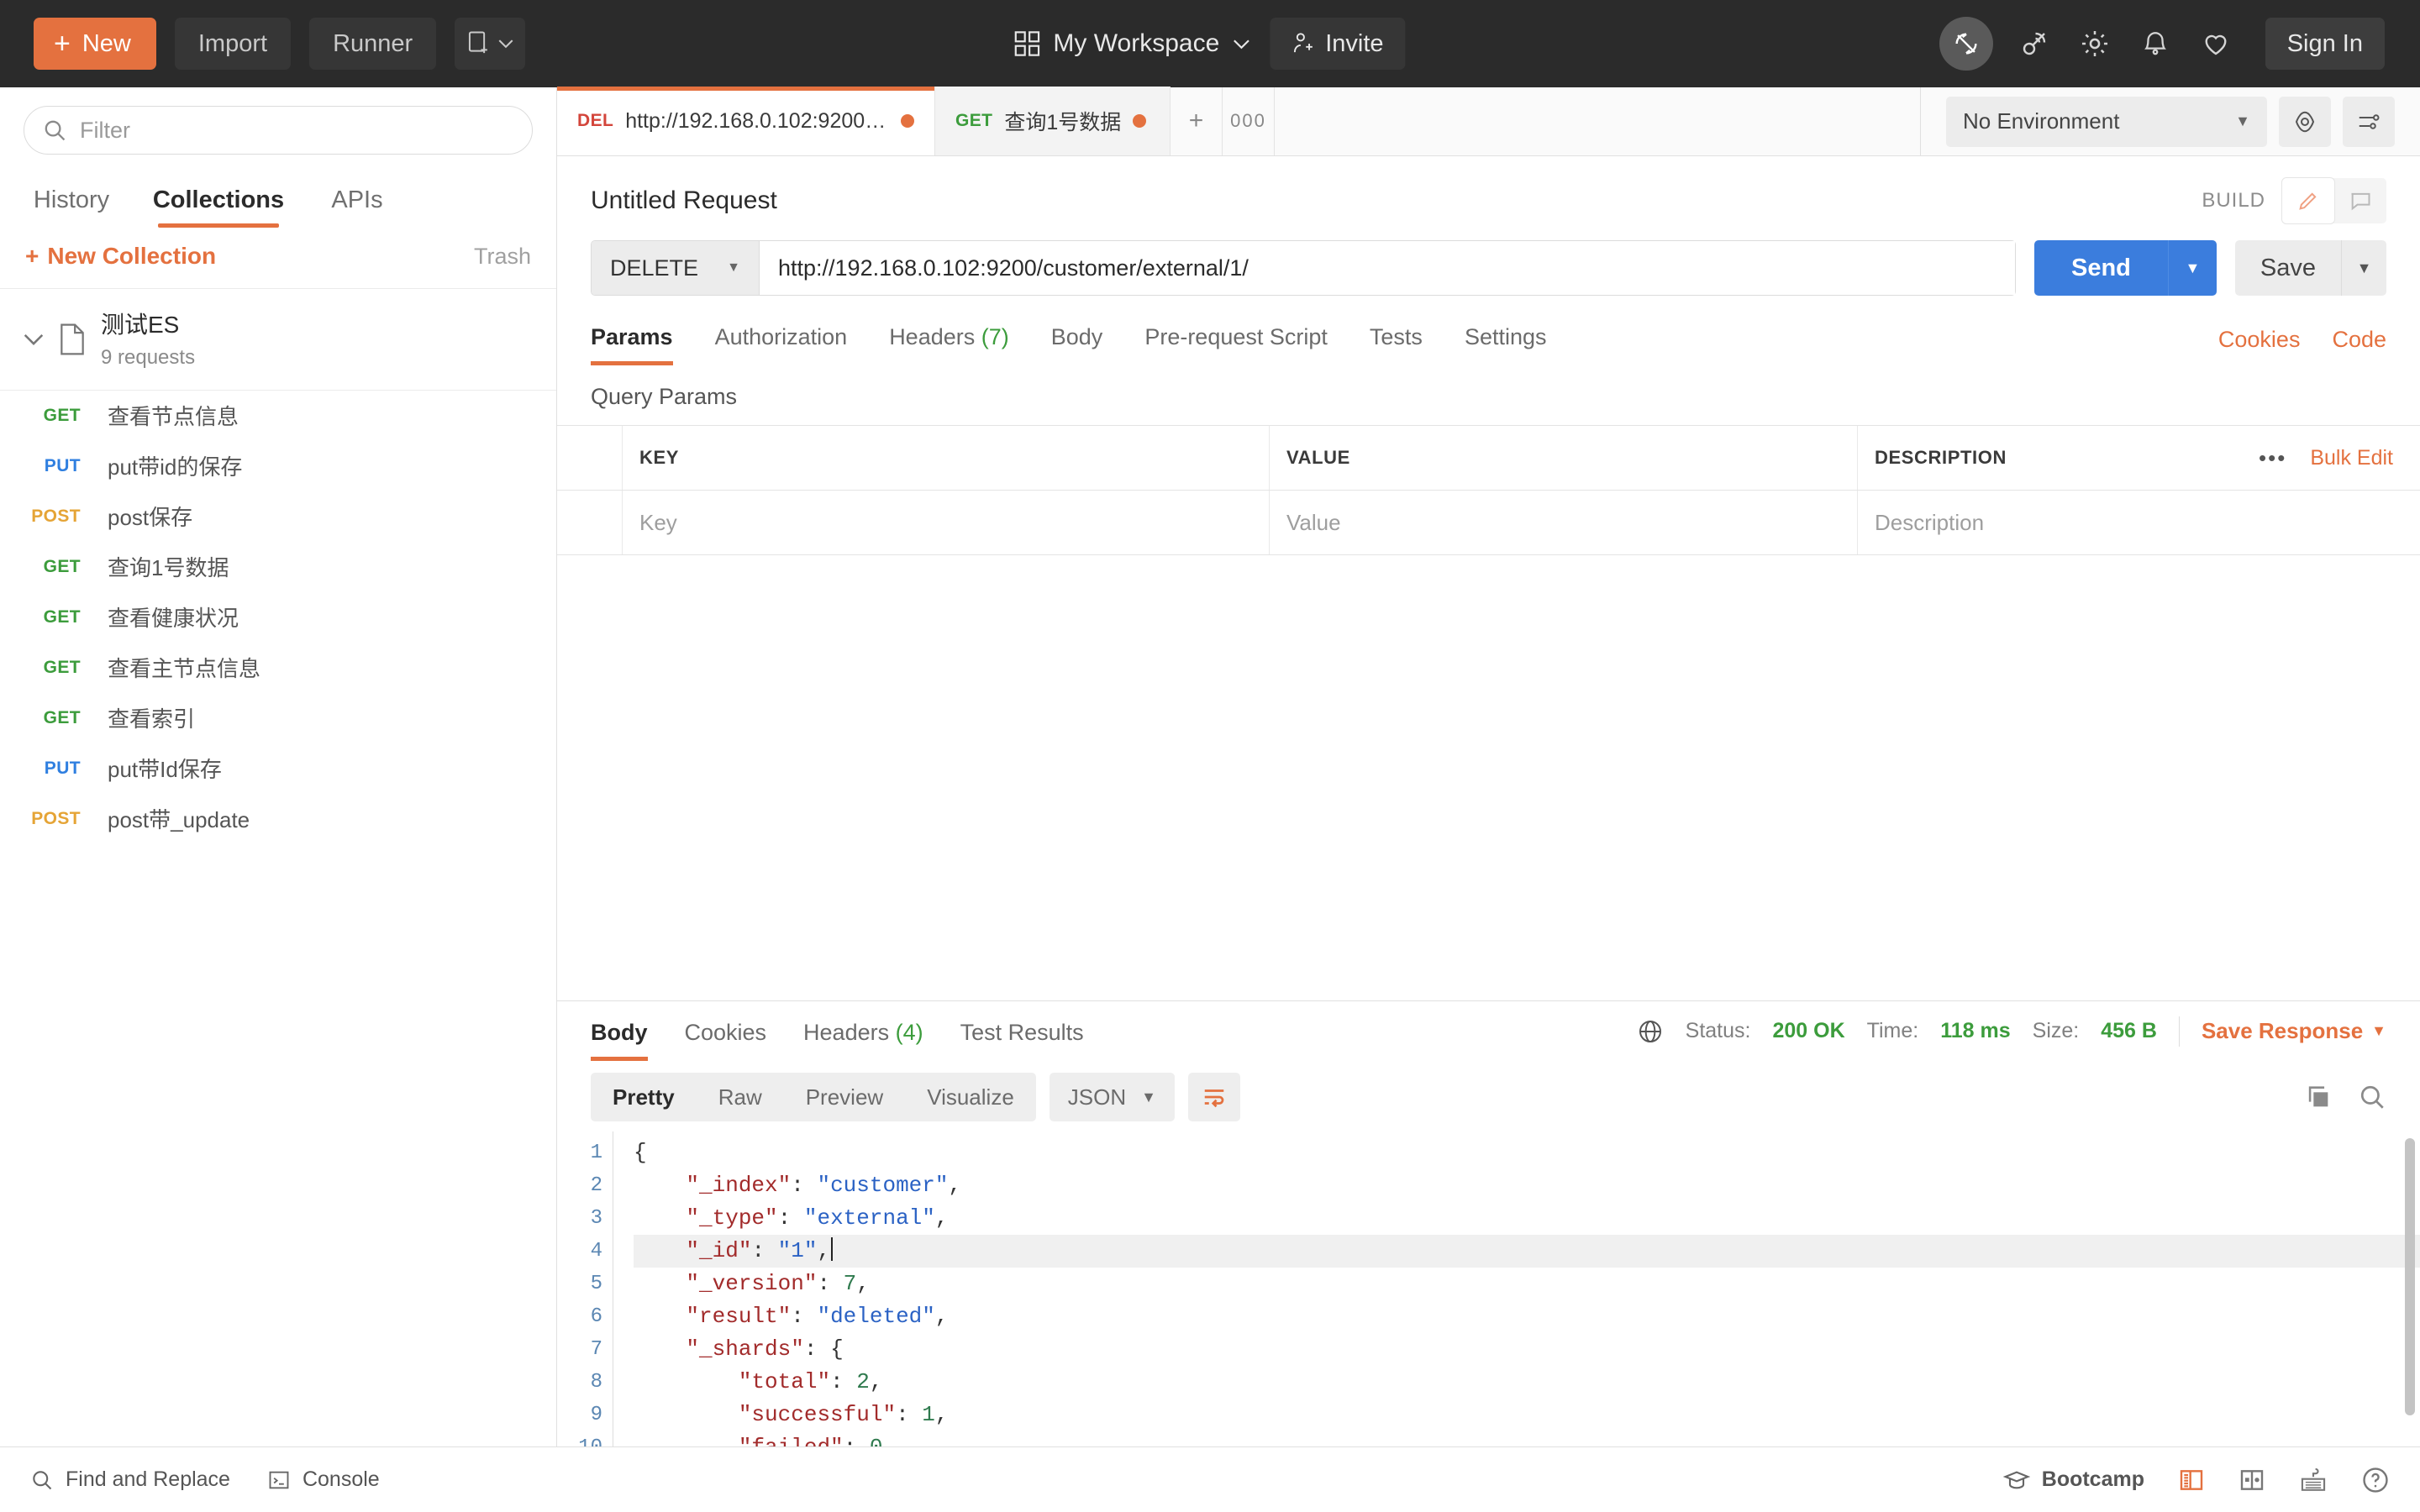  I want to click on new-window-button, so click(491, 44).